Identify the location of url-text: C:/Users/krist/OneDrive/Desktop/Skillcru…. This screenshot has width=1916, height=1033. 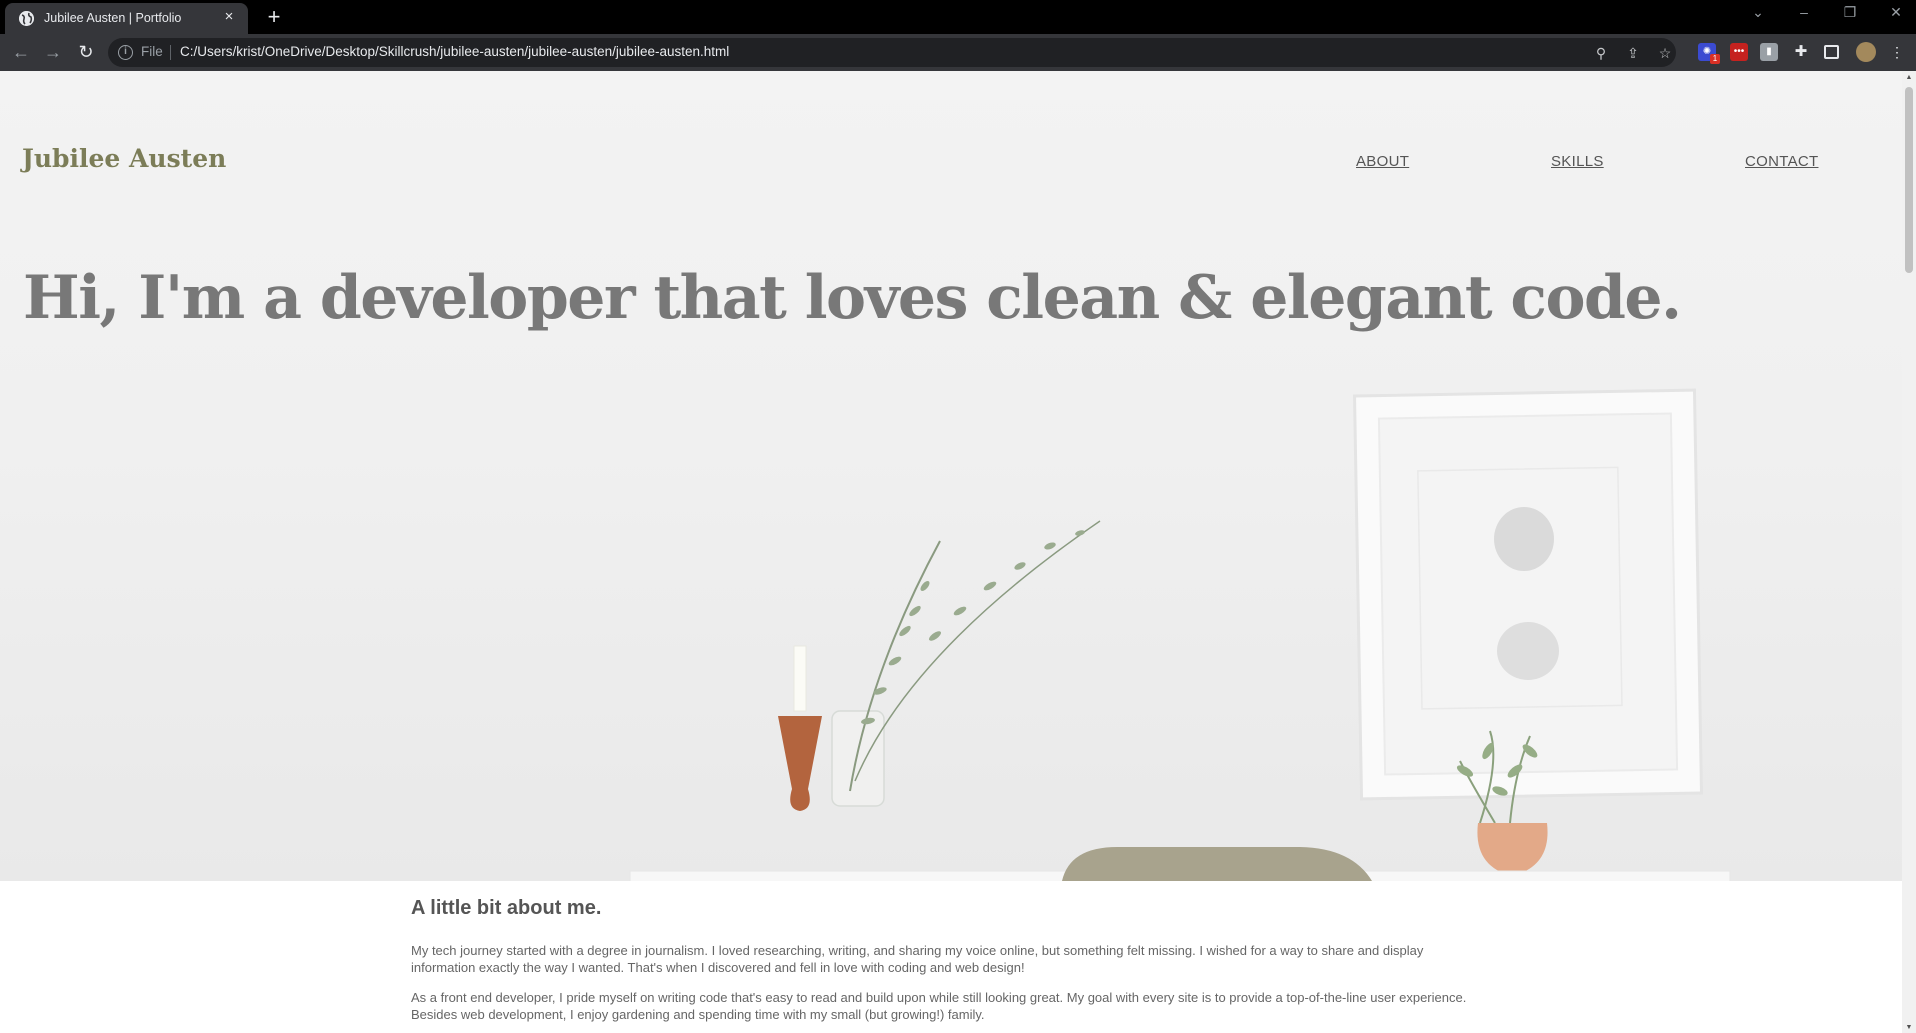
(454, 51).